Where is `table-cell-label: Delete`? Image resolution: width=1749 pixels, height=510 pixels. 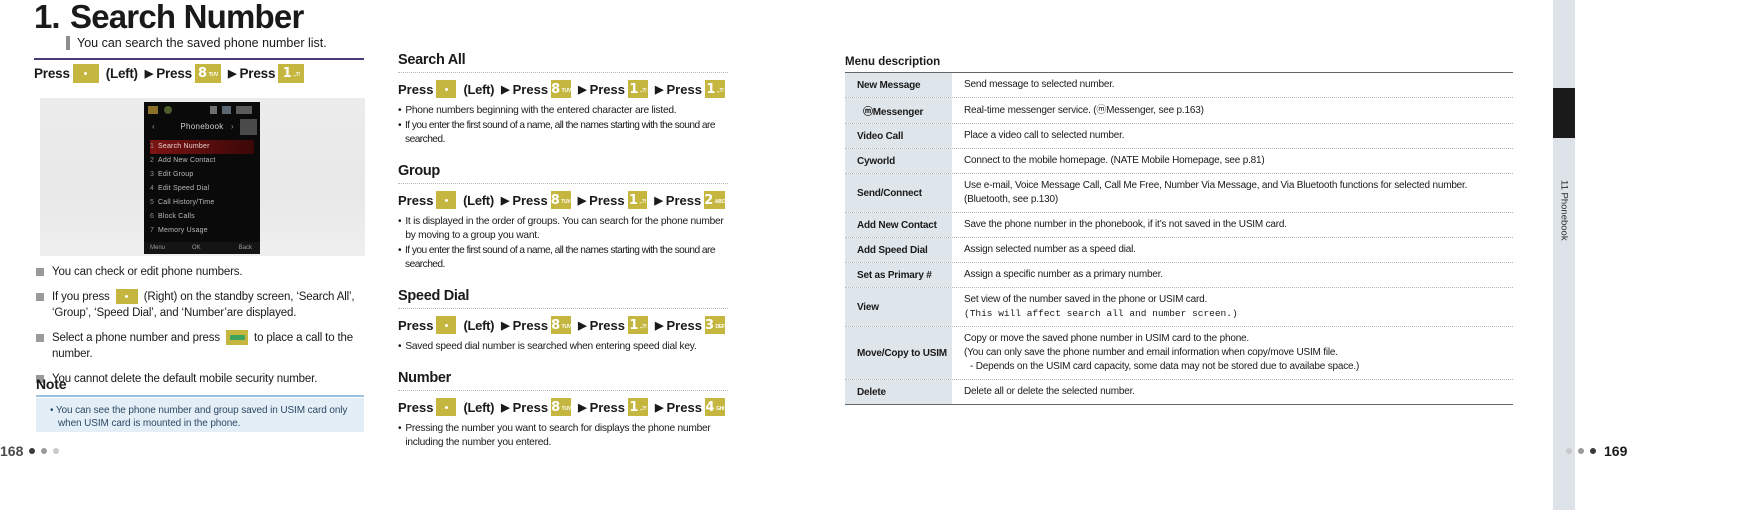 table-cell-label: Delete is located at coordinates (898, 392).